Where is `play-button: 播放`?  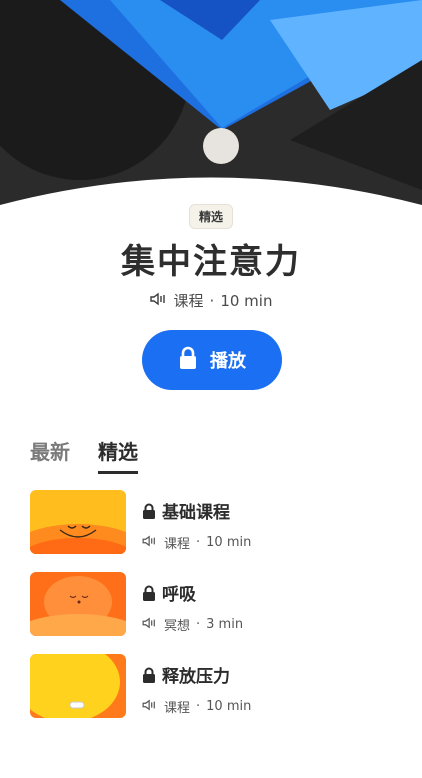
play-button: 播放 is located at coordinates (212, 360).